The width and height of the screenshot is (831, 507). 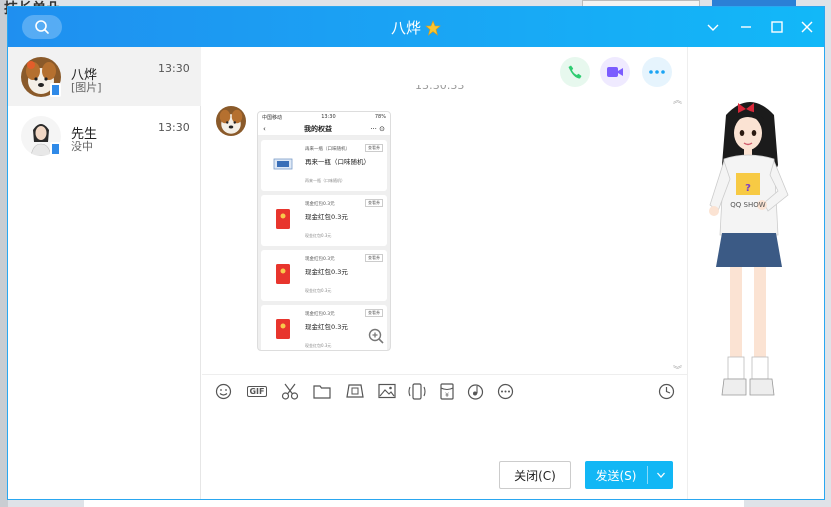 I want to click on maximize-button, so click(x=777, y=27).